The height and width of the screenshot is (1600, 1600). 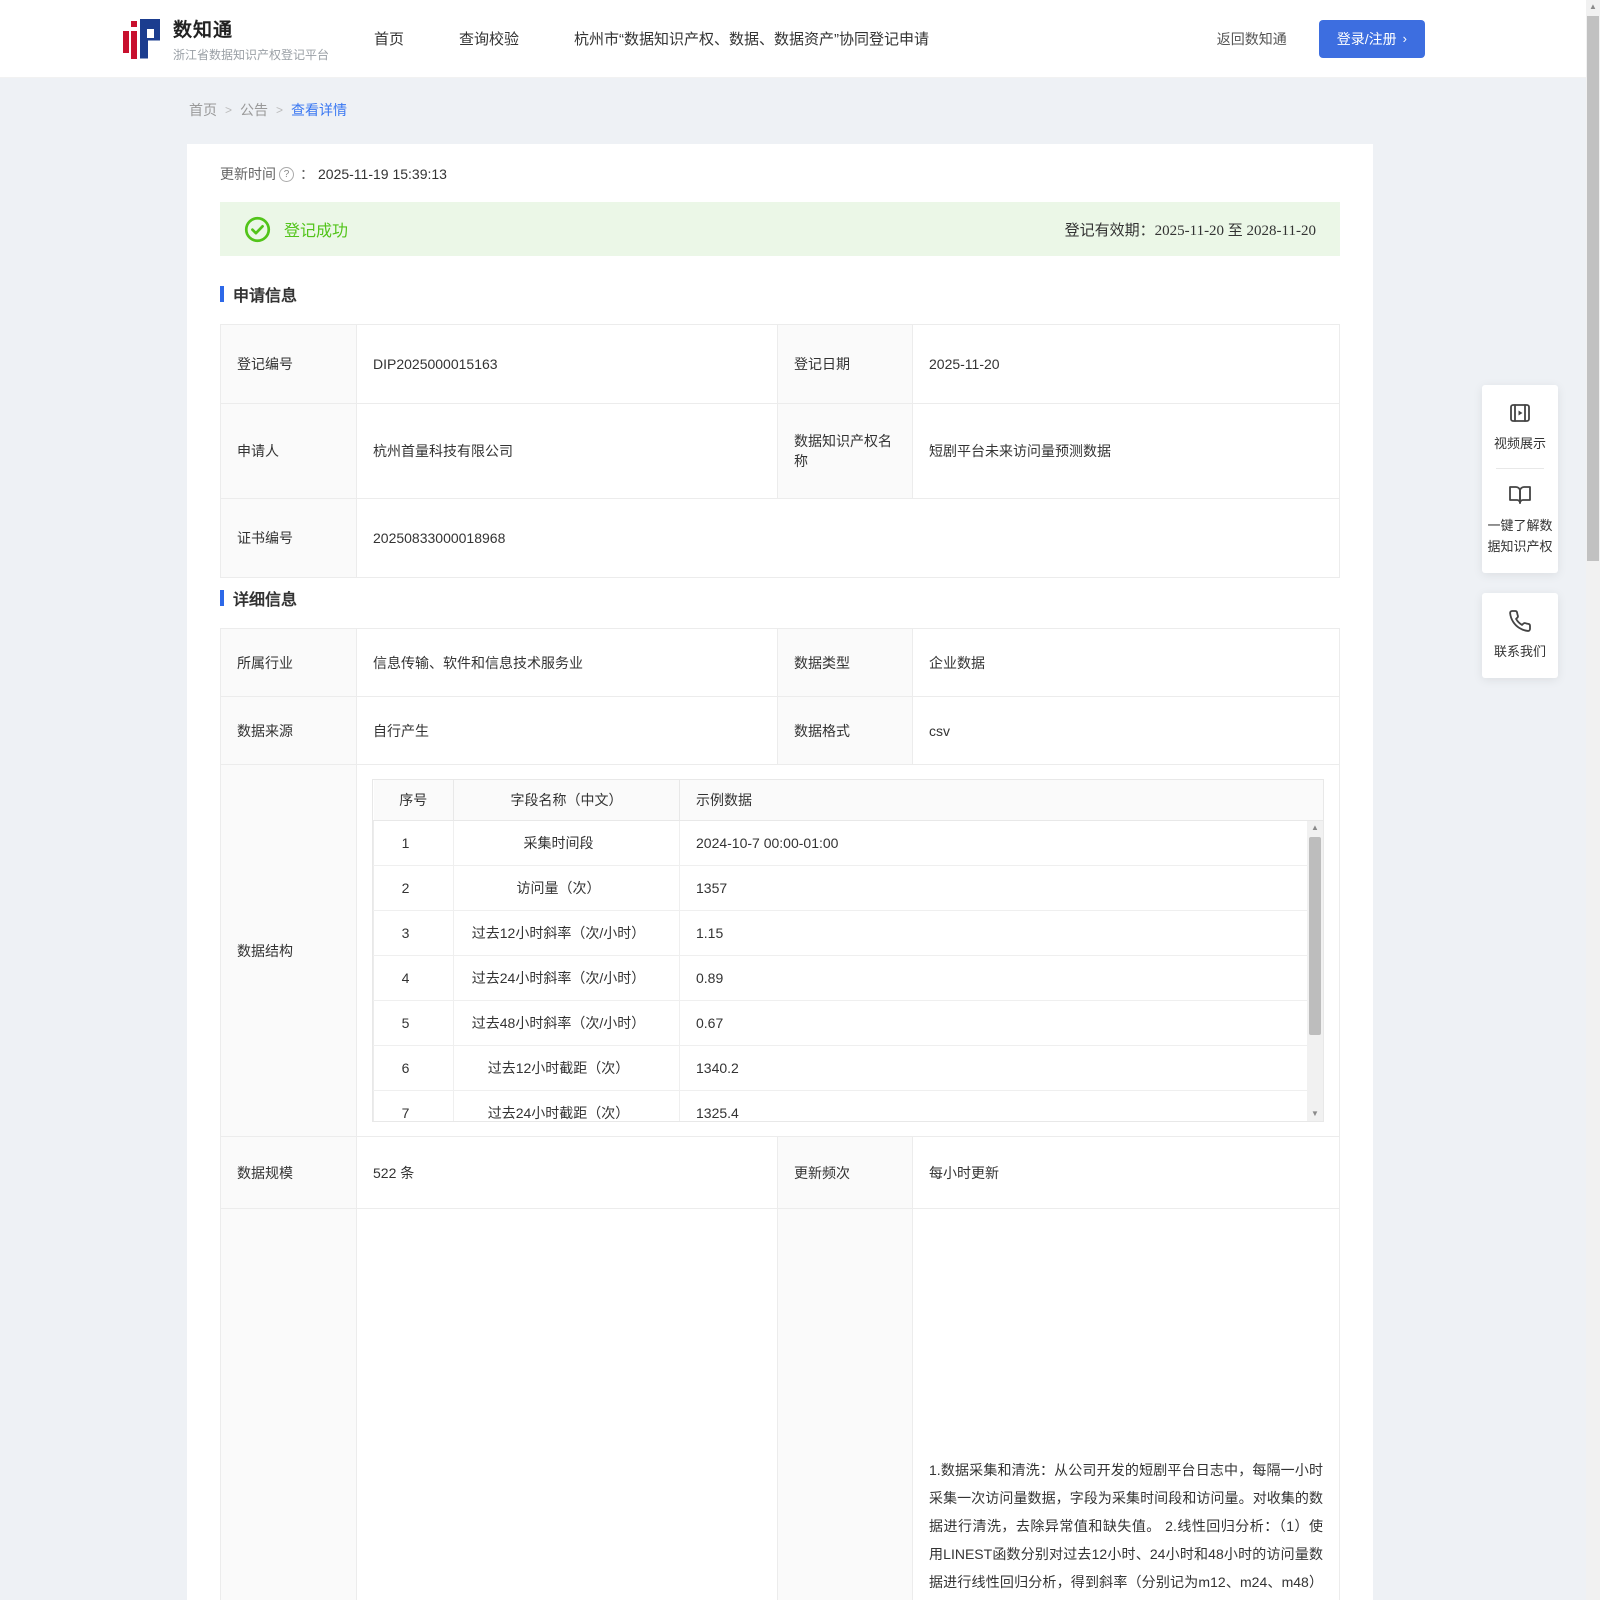 What do you see at coordinates (413, 1022) in the screenshot?
I see `structure-index-cell: 5` at bounding box center [413, 1022].